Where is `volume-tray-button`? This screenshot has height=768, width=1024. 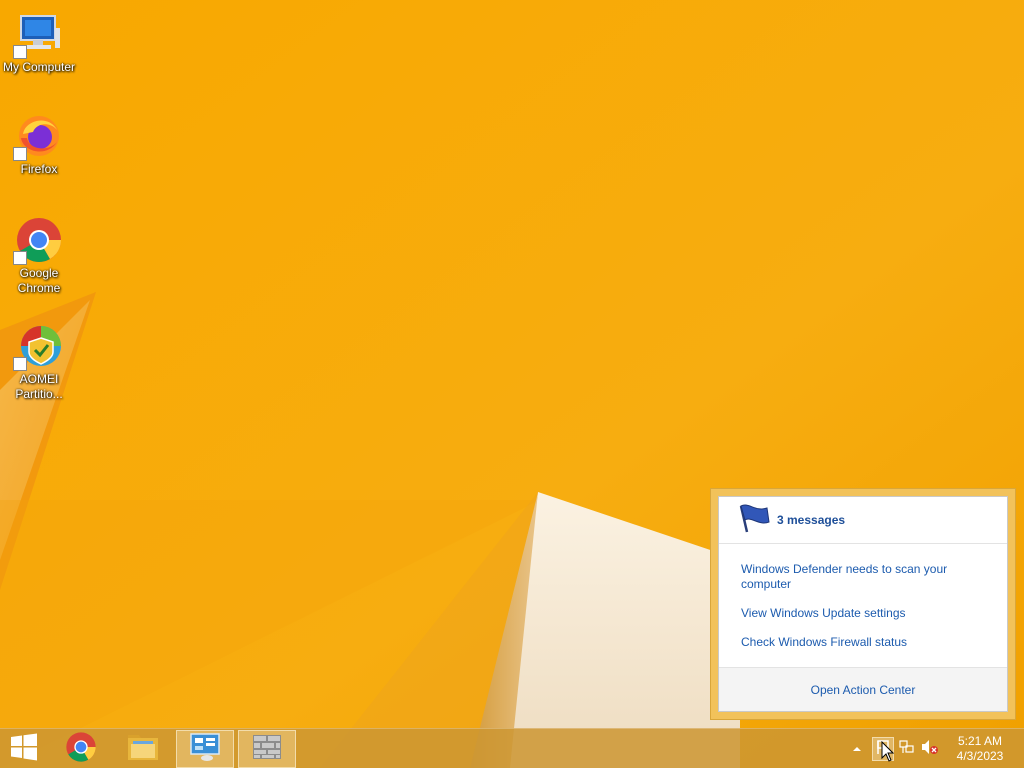 volume-tray-button is located at coordinates (930, 749).